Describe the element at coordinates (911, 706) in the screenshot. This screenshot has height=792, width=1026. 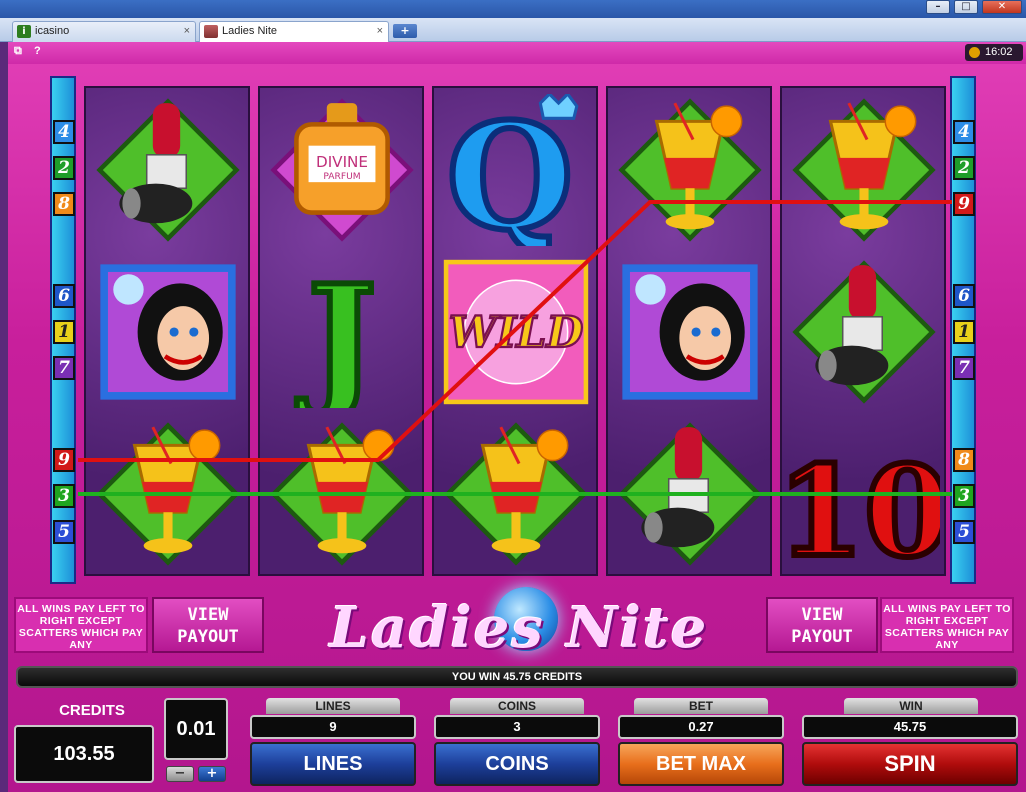
I see `win-label: WIN` at that location.